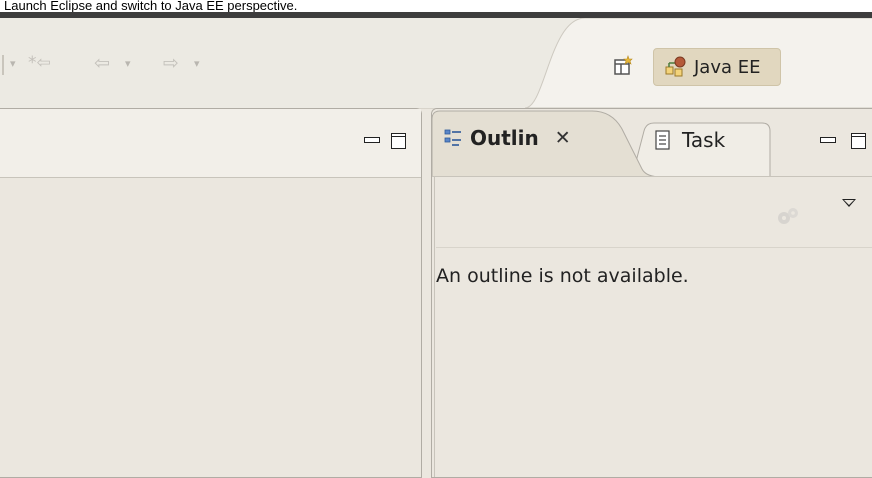 Image resolution: width=872 pixels, height=478 pixels. I want to click on tab-bar: Outlin ✕ Task, so click(652, 143).